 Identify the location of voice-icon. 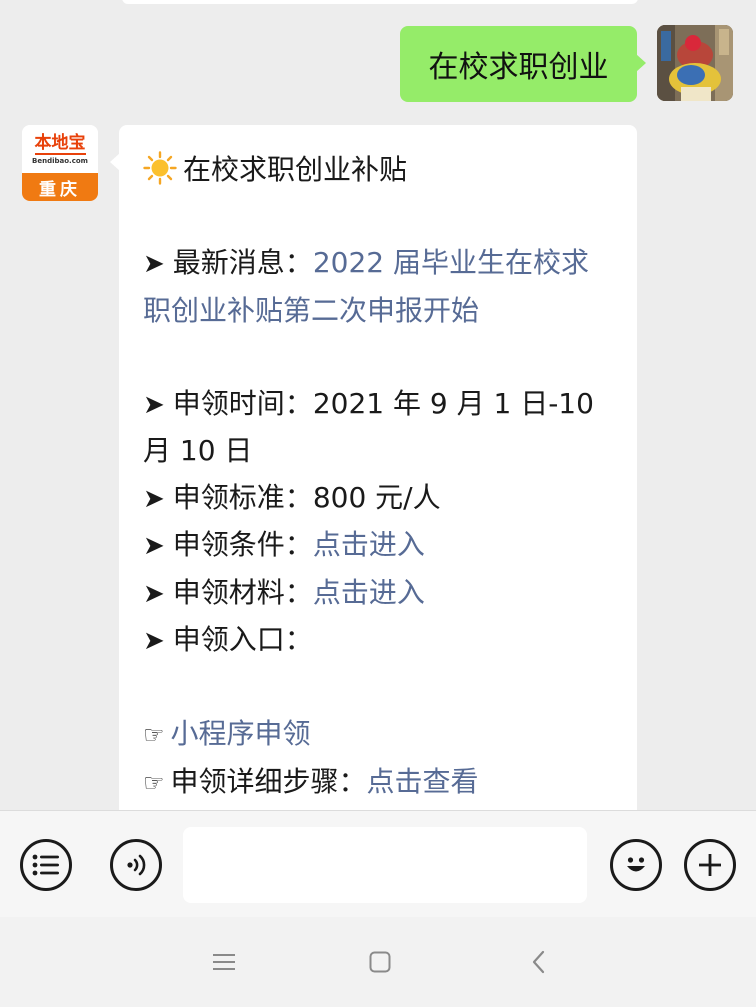
(136, 865).